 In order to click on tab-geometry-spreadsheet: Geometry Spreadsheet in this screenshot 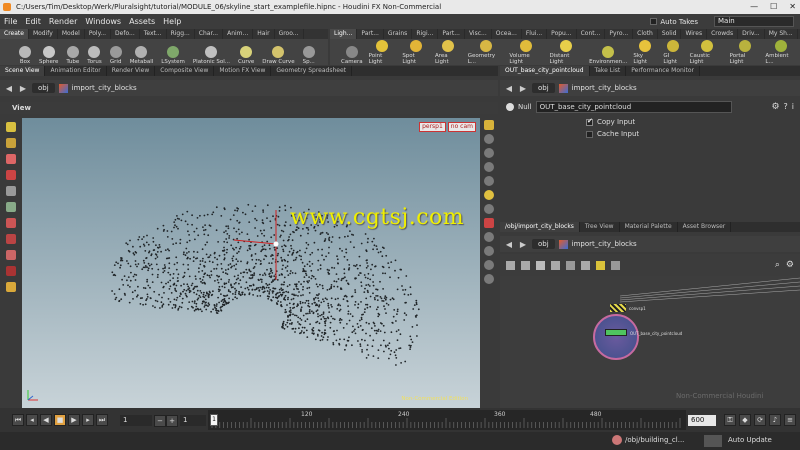, I will do `click(311, 71)`.